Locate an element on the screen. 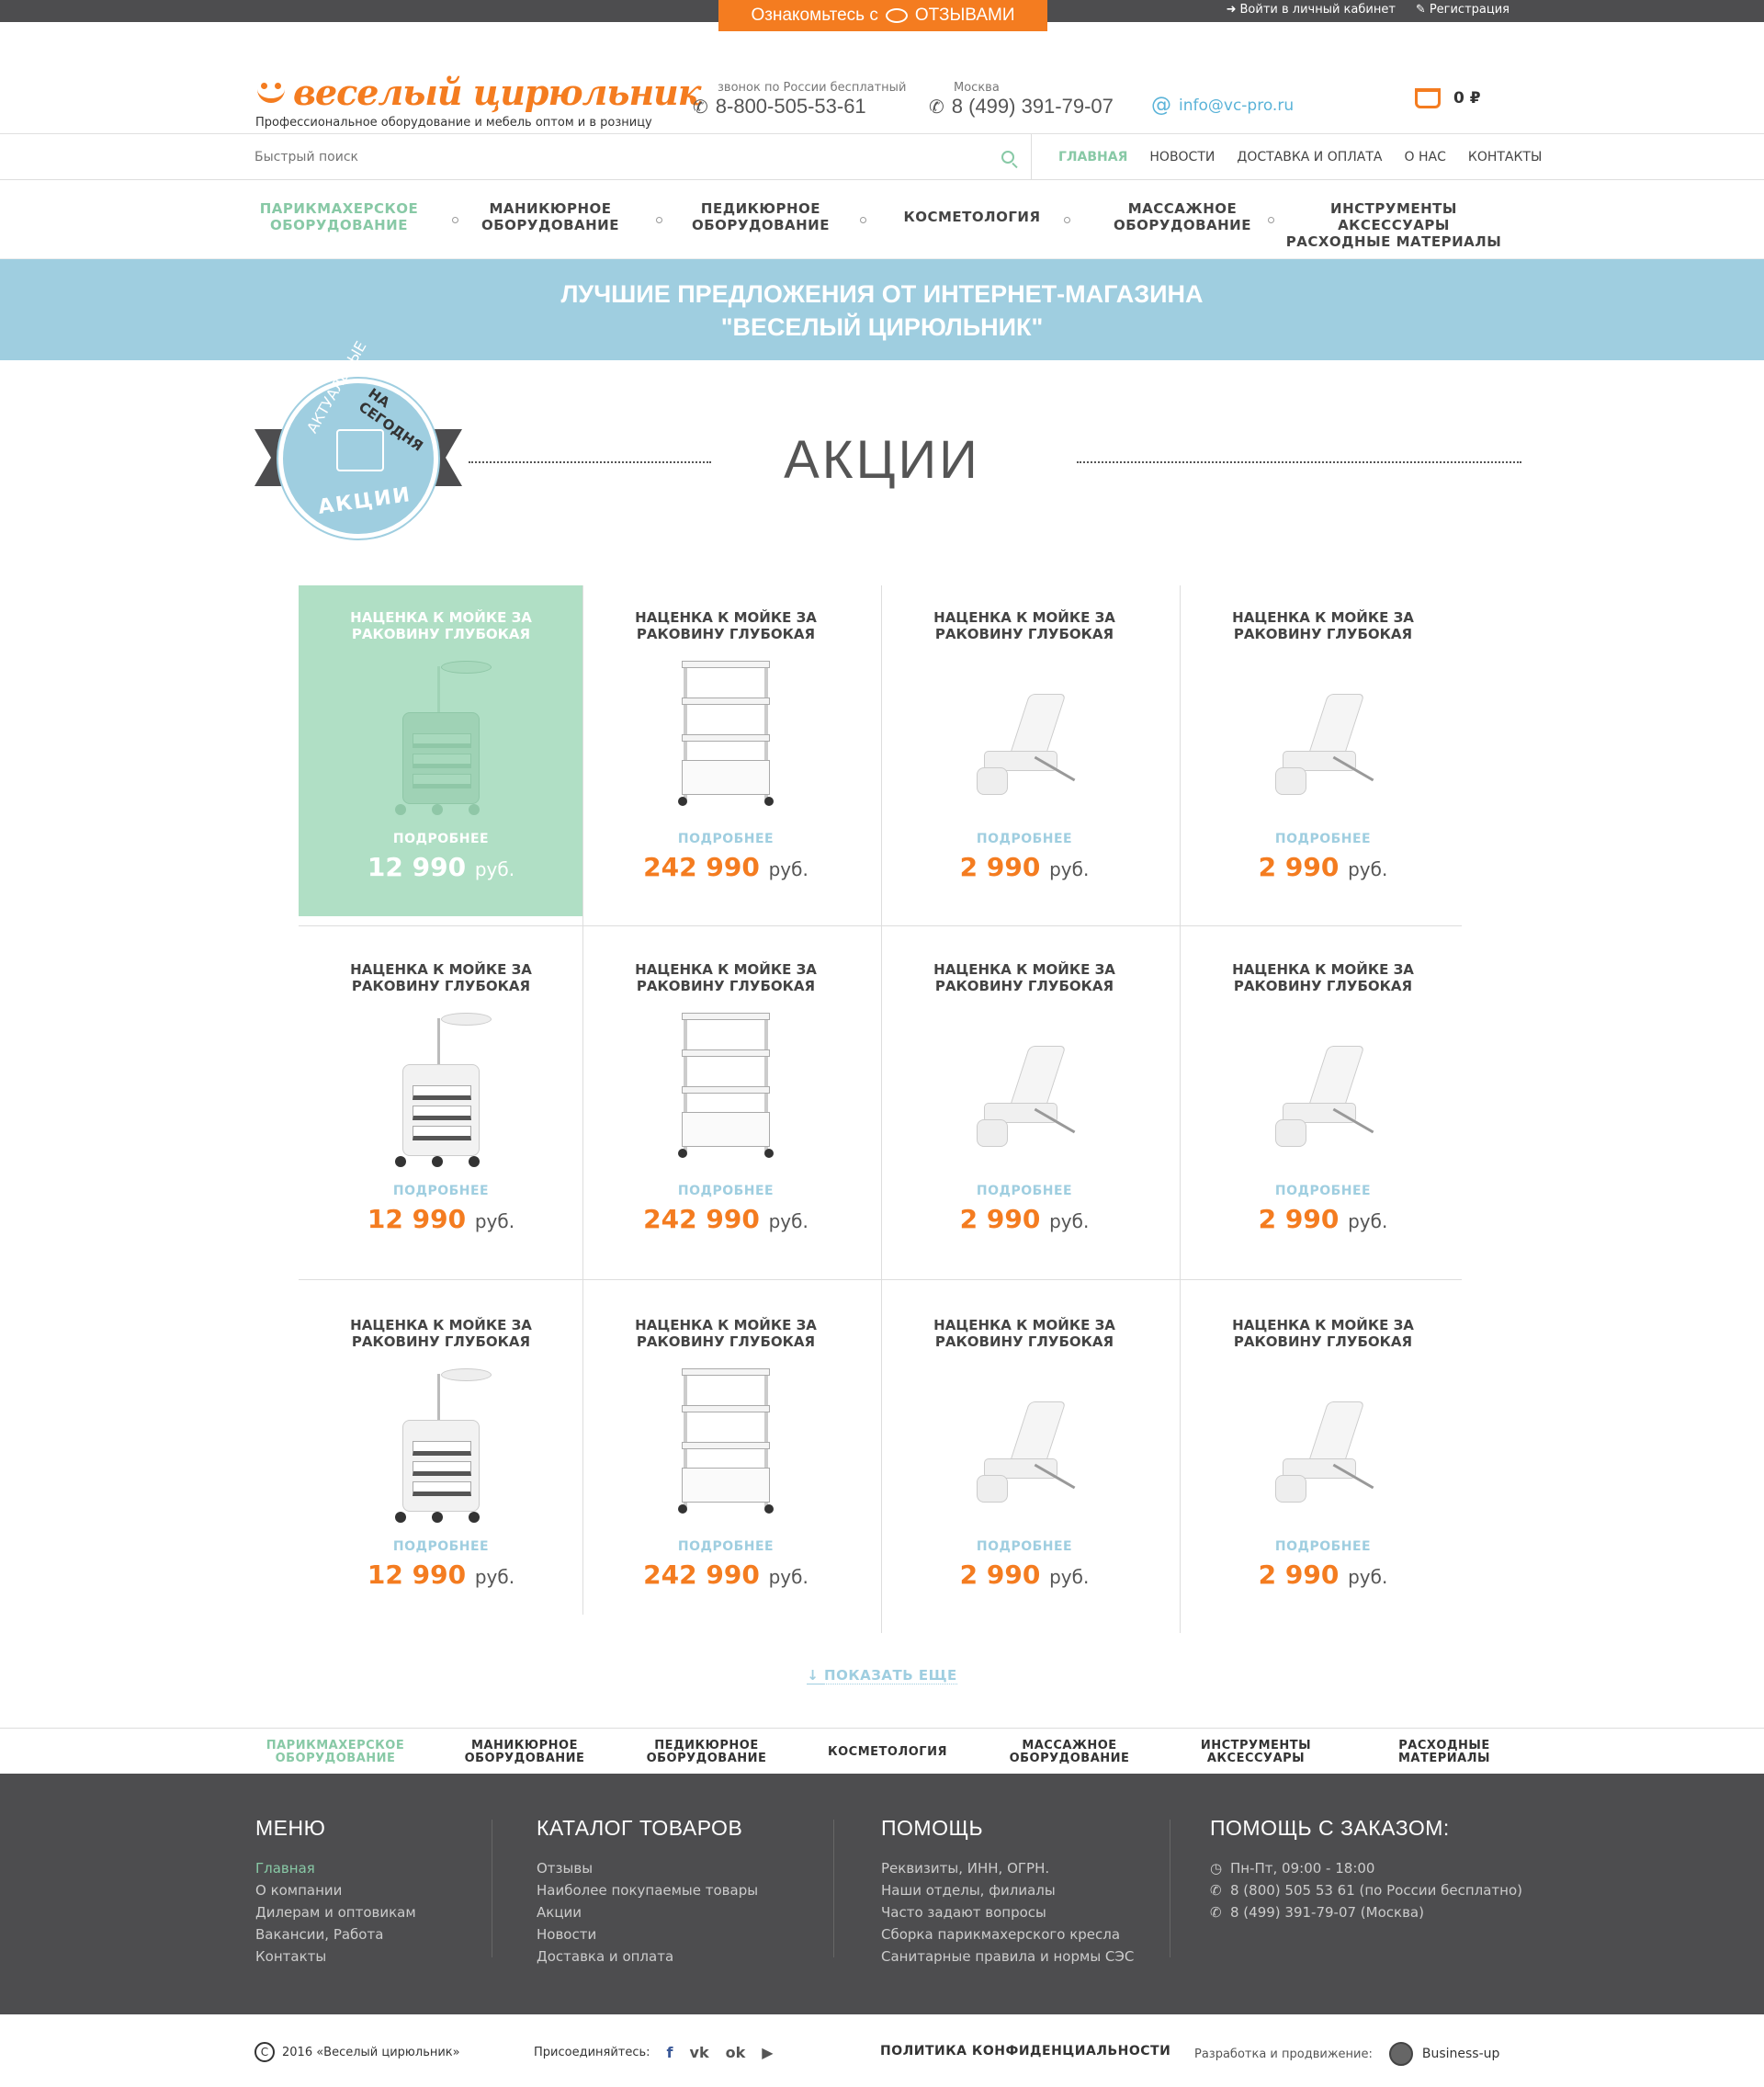 The image size is (1764, 2087). phone-free-number: 8-800-505-53-61 is located at coordinates (791, 107).